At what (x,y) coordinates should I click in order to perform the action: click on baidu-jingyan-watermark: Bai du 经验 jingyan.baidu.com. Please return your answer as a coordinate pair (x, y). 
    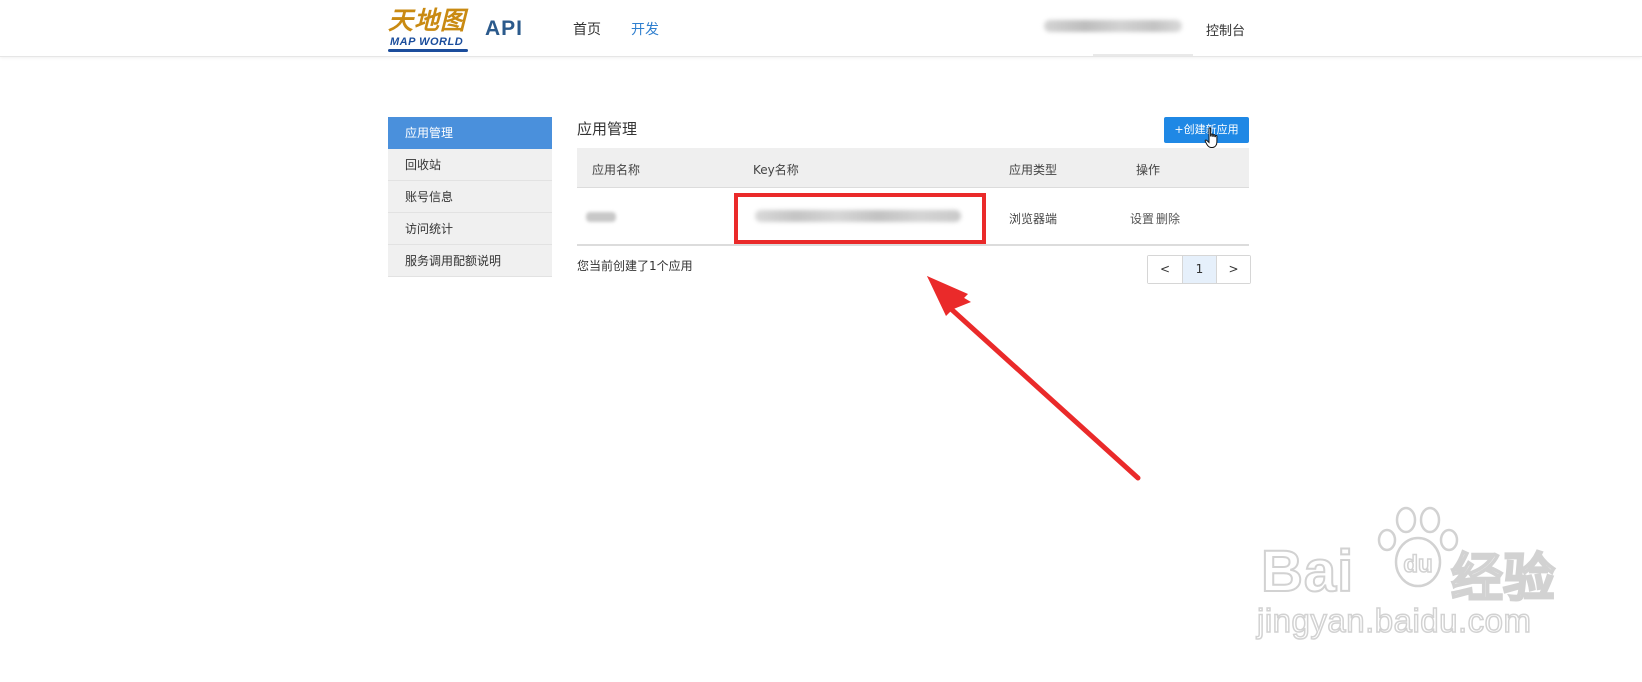
    Looking at the image, I should click on (1415, 575).